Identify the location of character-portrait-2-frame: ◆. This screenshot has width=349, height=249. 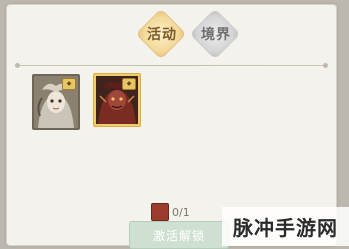
(117, 100).